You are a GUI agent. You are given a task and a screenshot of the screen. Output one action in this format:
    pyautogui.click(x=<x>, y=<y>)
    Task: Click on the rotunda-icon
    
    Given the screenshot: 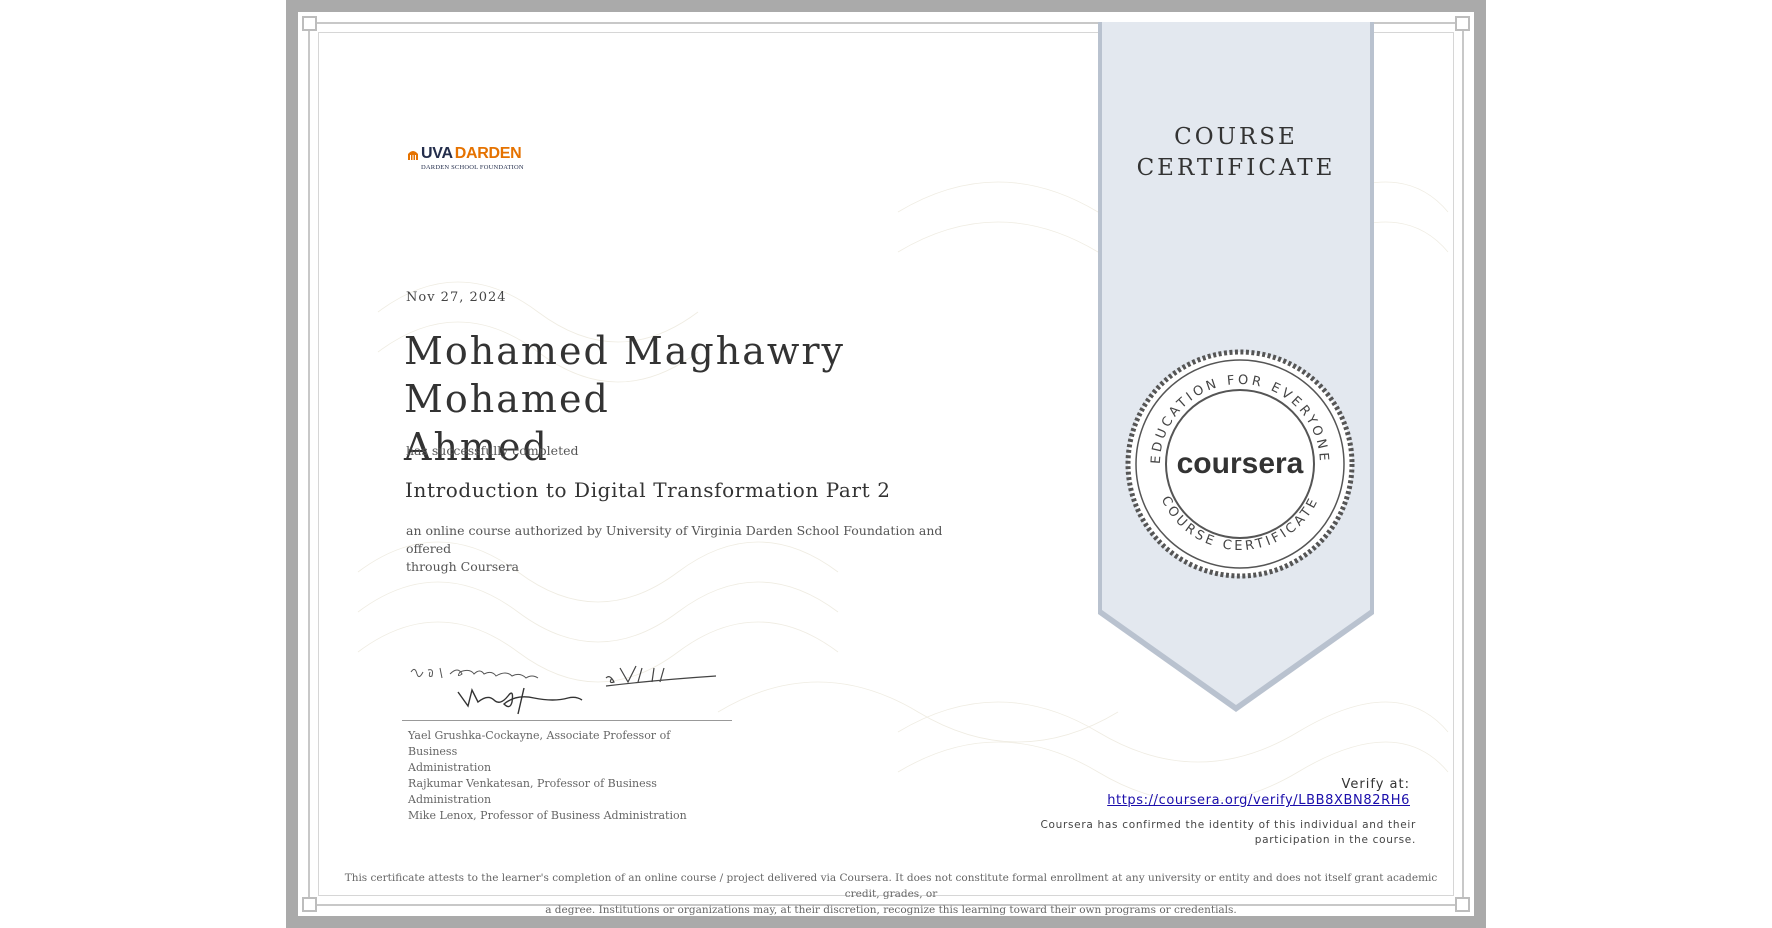 What is the action you would take?
    pyautogui.click(x=413, y=155)
    